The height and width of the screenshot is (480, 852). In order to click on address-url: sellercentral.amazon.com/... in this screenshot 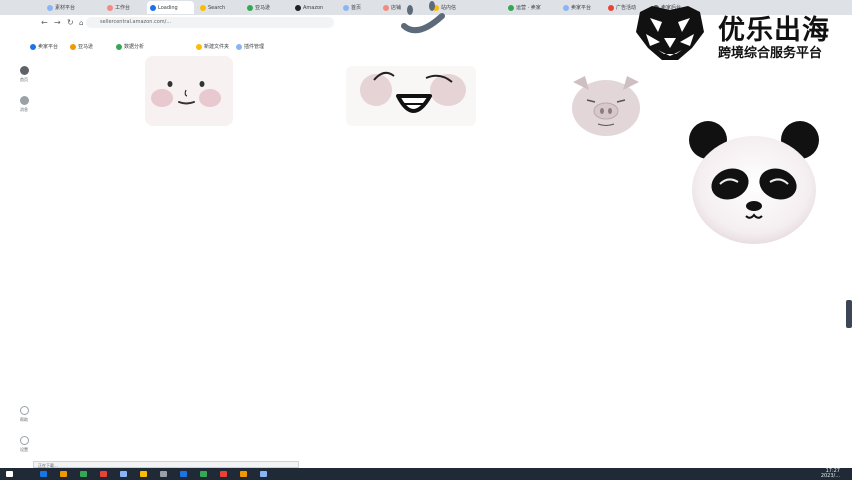, I will do `click(136, 22)`.